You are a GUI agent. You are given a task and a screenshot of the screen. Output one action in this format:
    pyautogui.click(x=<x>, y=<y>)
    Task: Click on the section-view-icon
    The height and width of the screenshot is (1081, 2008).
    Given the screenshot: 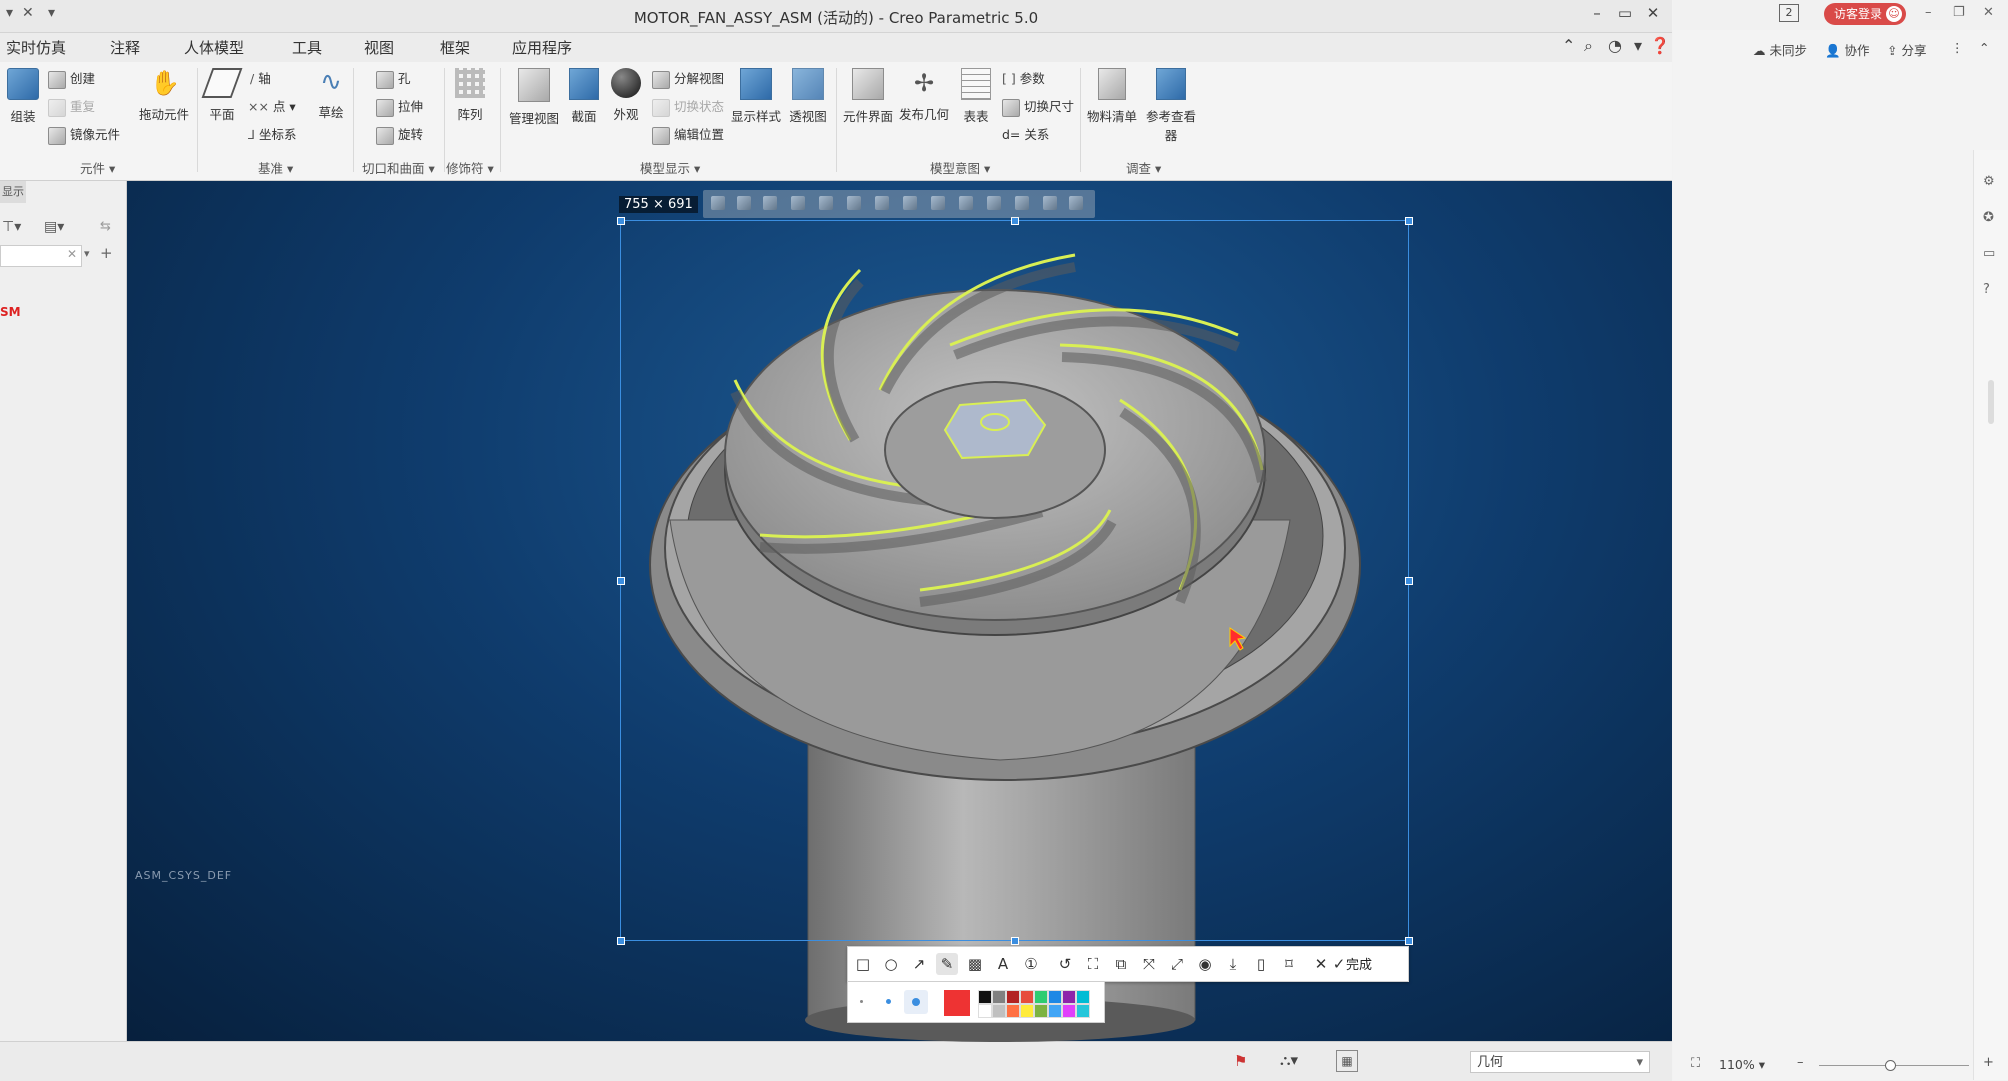 What is the action you would take?
    pyautogui.click(x=1022, y=203)
    